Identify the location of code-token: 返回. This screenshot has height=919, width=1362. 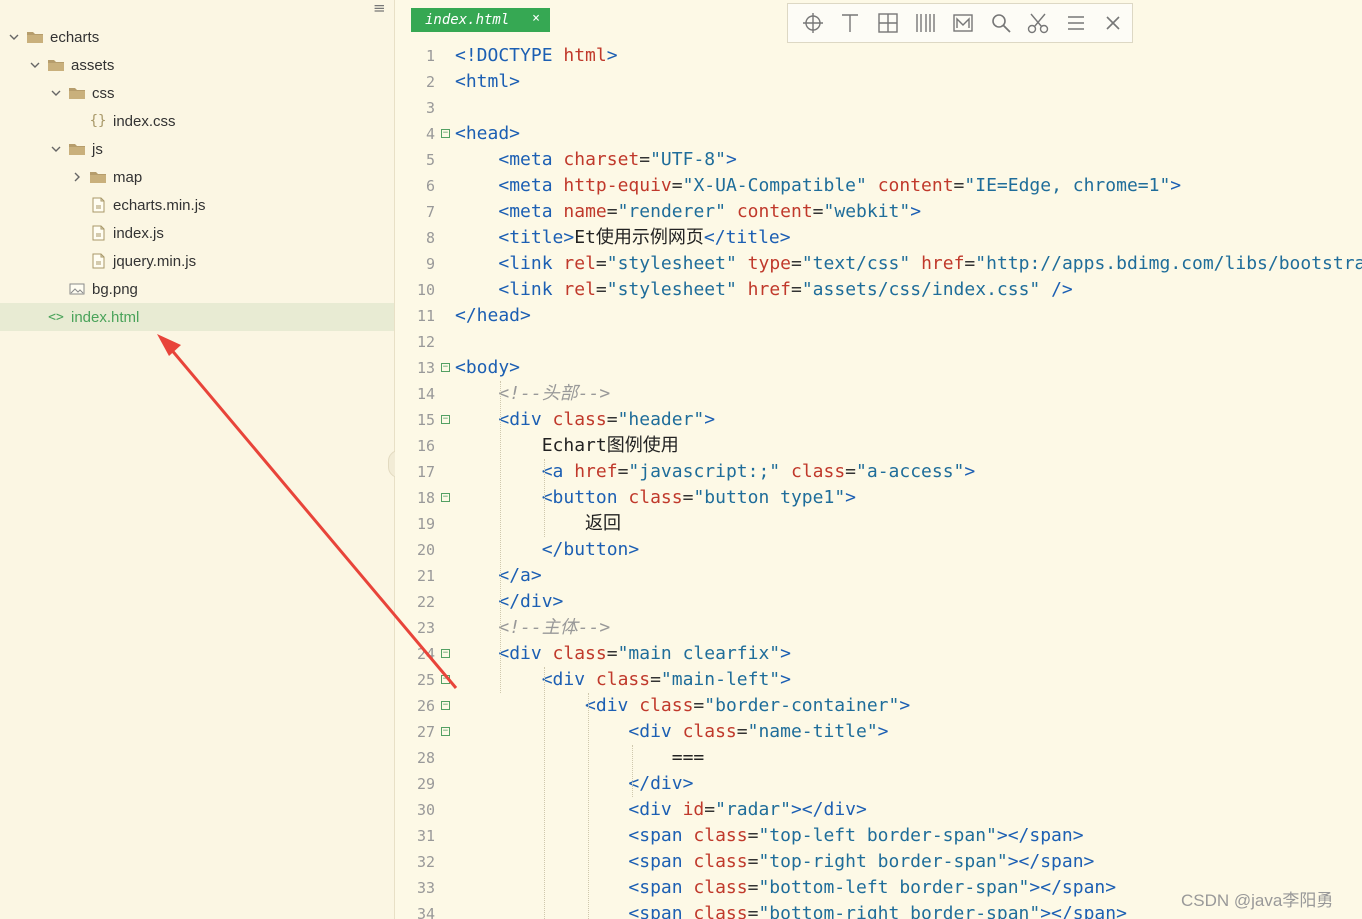
(538, 523).